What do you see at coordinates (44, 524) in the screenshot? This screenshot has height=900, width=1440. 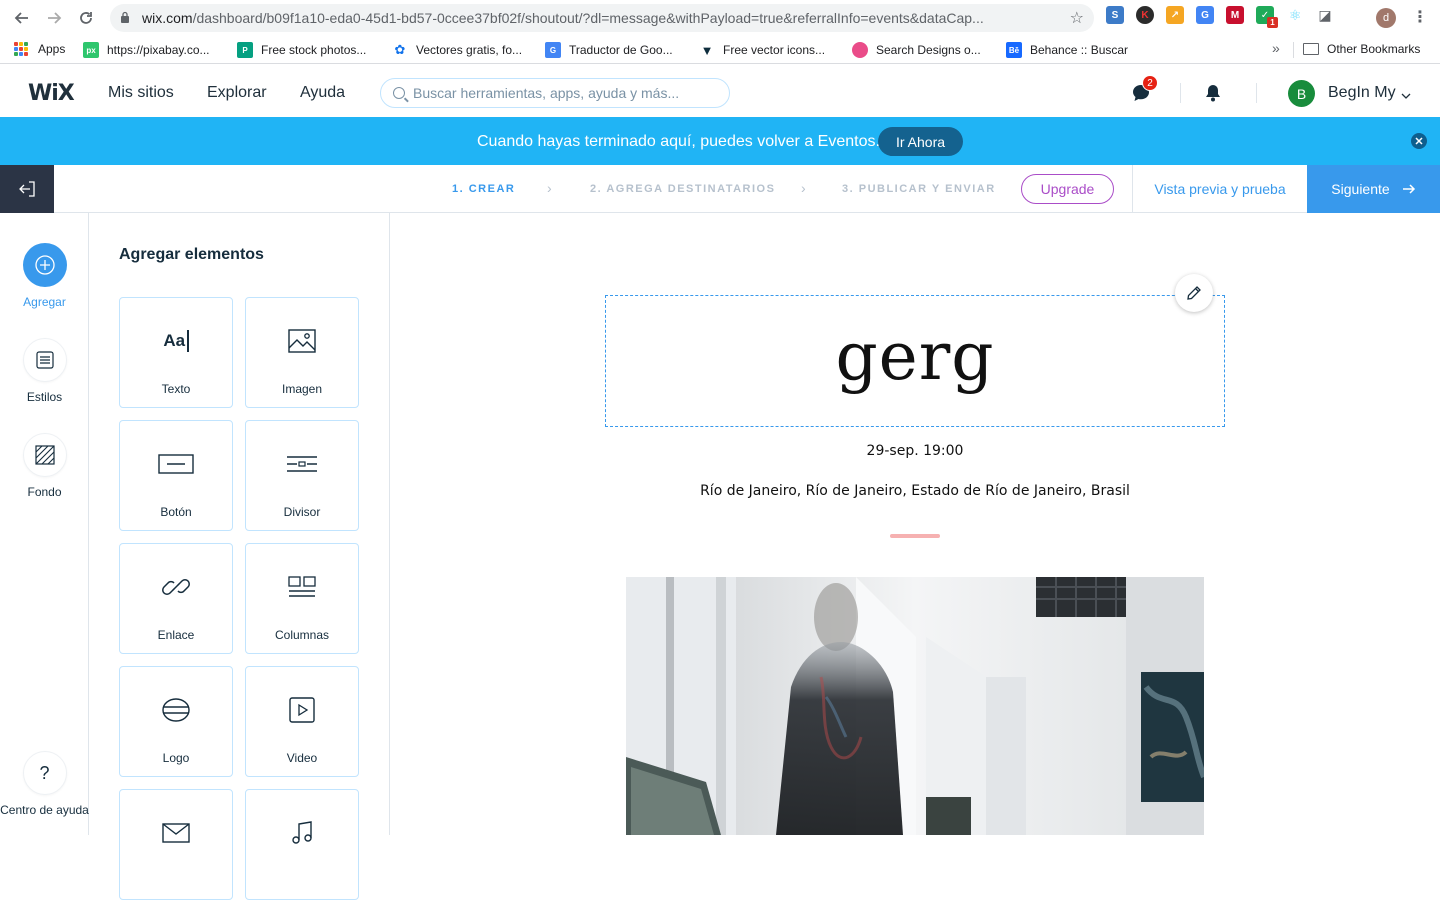 I see `left-rail: Agregar Estilos Fondo ? Centro de ayuda` at bounding box center [44, 524].